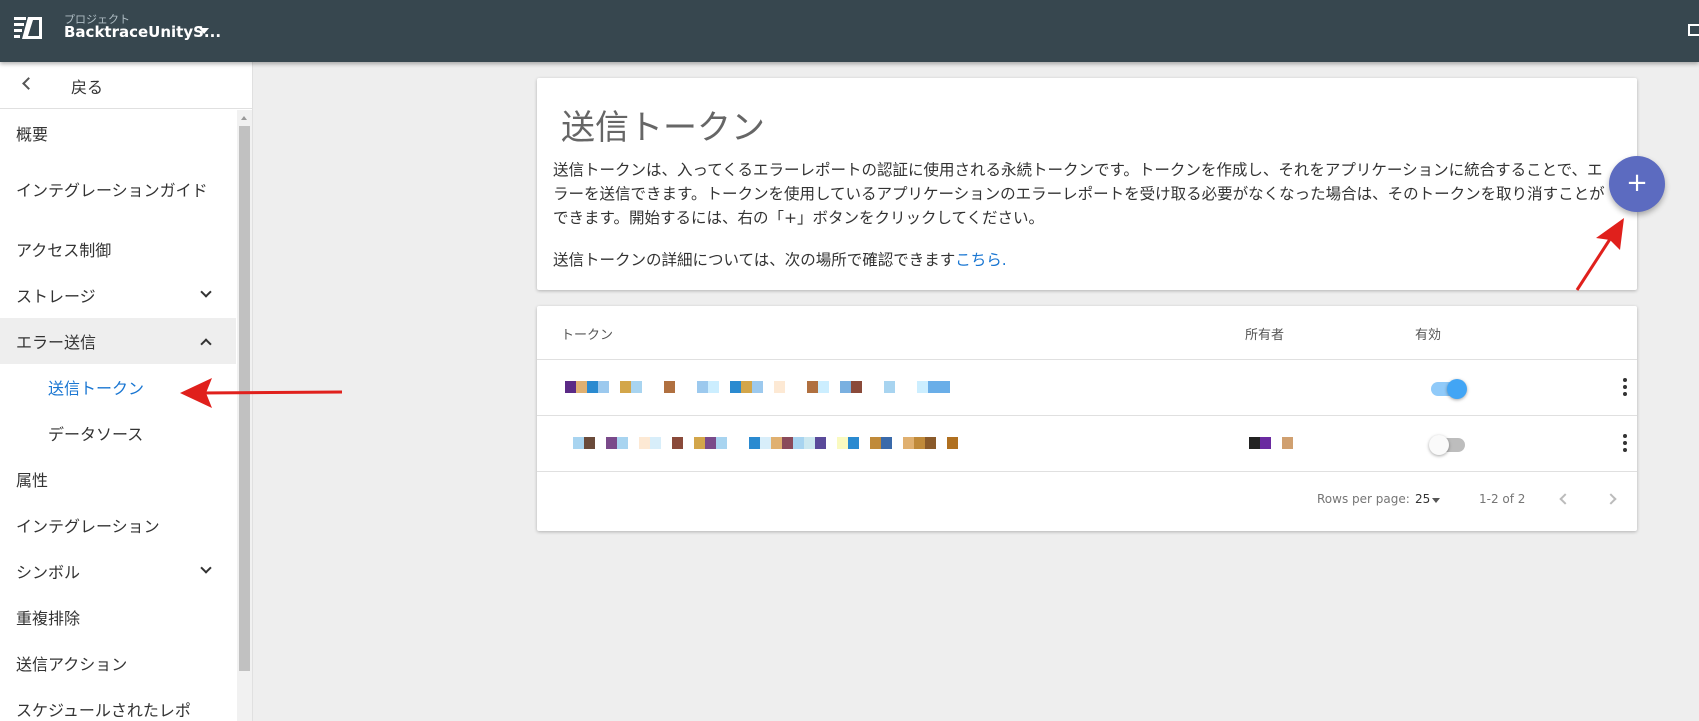 This screenshot has height=721, width=1699. Describe the element at coordinates (118, 525) in the screenshot. I see `sidebar-item-integrations: インテグレーション` at that location.